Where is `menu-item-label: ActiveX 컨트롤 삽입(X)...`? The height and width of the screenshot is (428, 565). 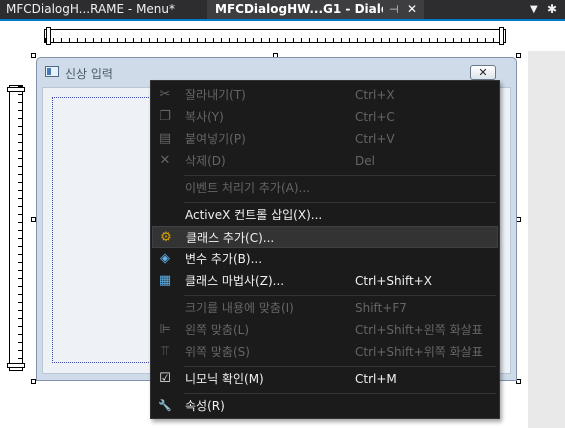
menu-item-label: ActiveX 컨트롤 삽입(X)... is located at coordinates (254, 215).